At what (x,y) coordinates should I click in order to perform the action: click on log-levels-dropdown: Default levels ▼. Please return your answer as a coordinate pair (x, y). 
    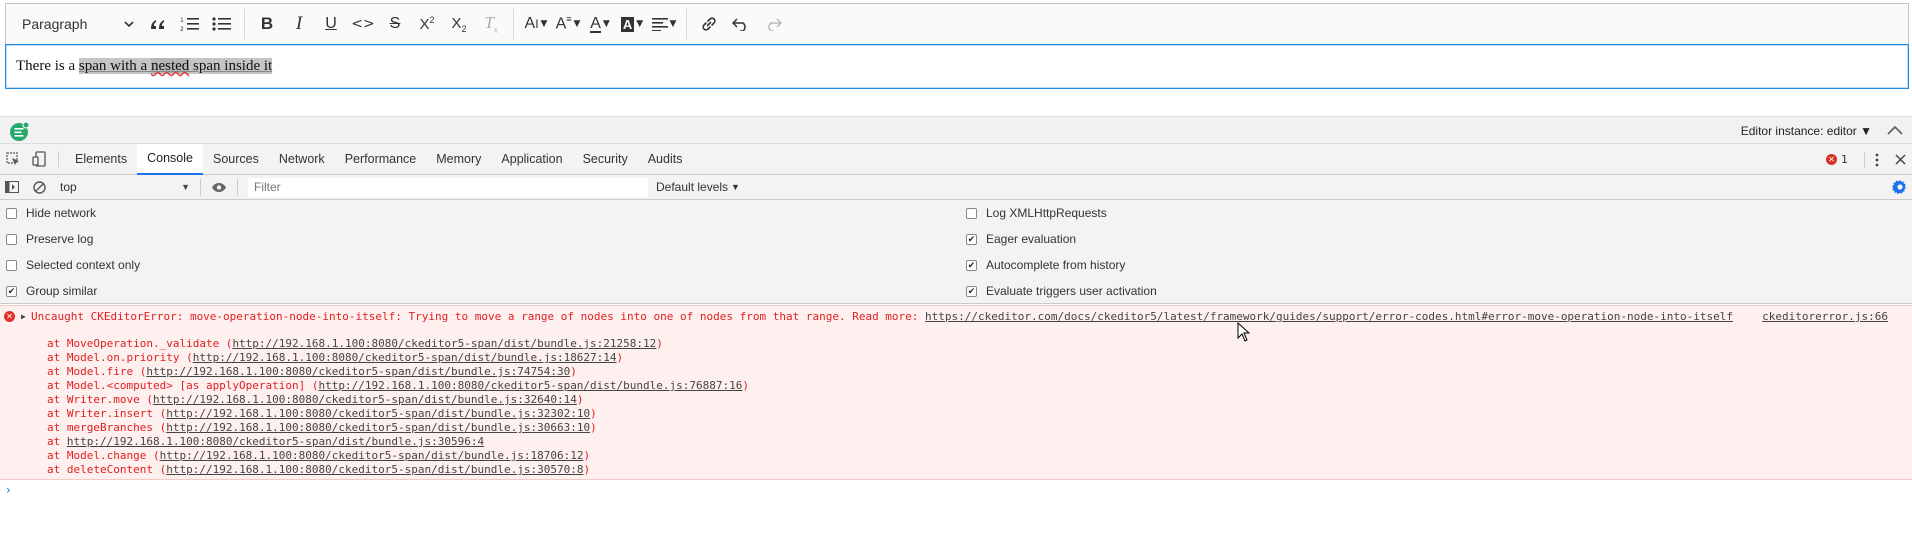
    Looking at the image, I should click on (698, 187).